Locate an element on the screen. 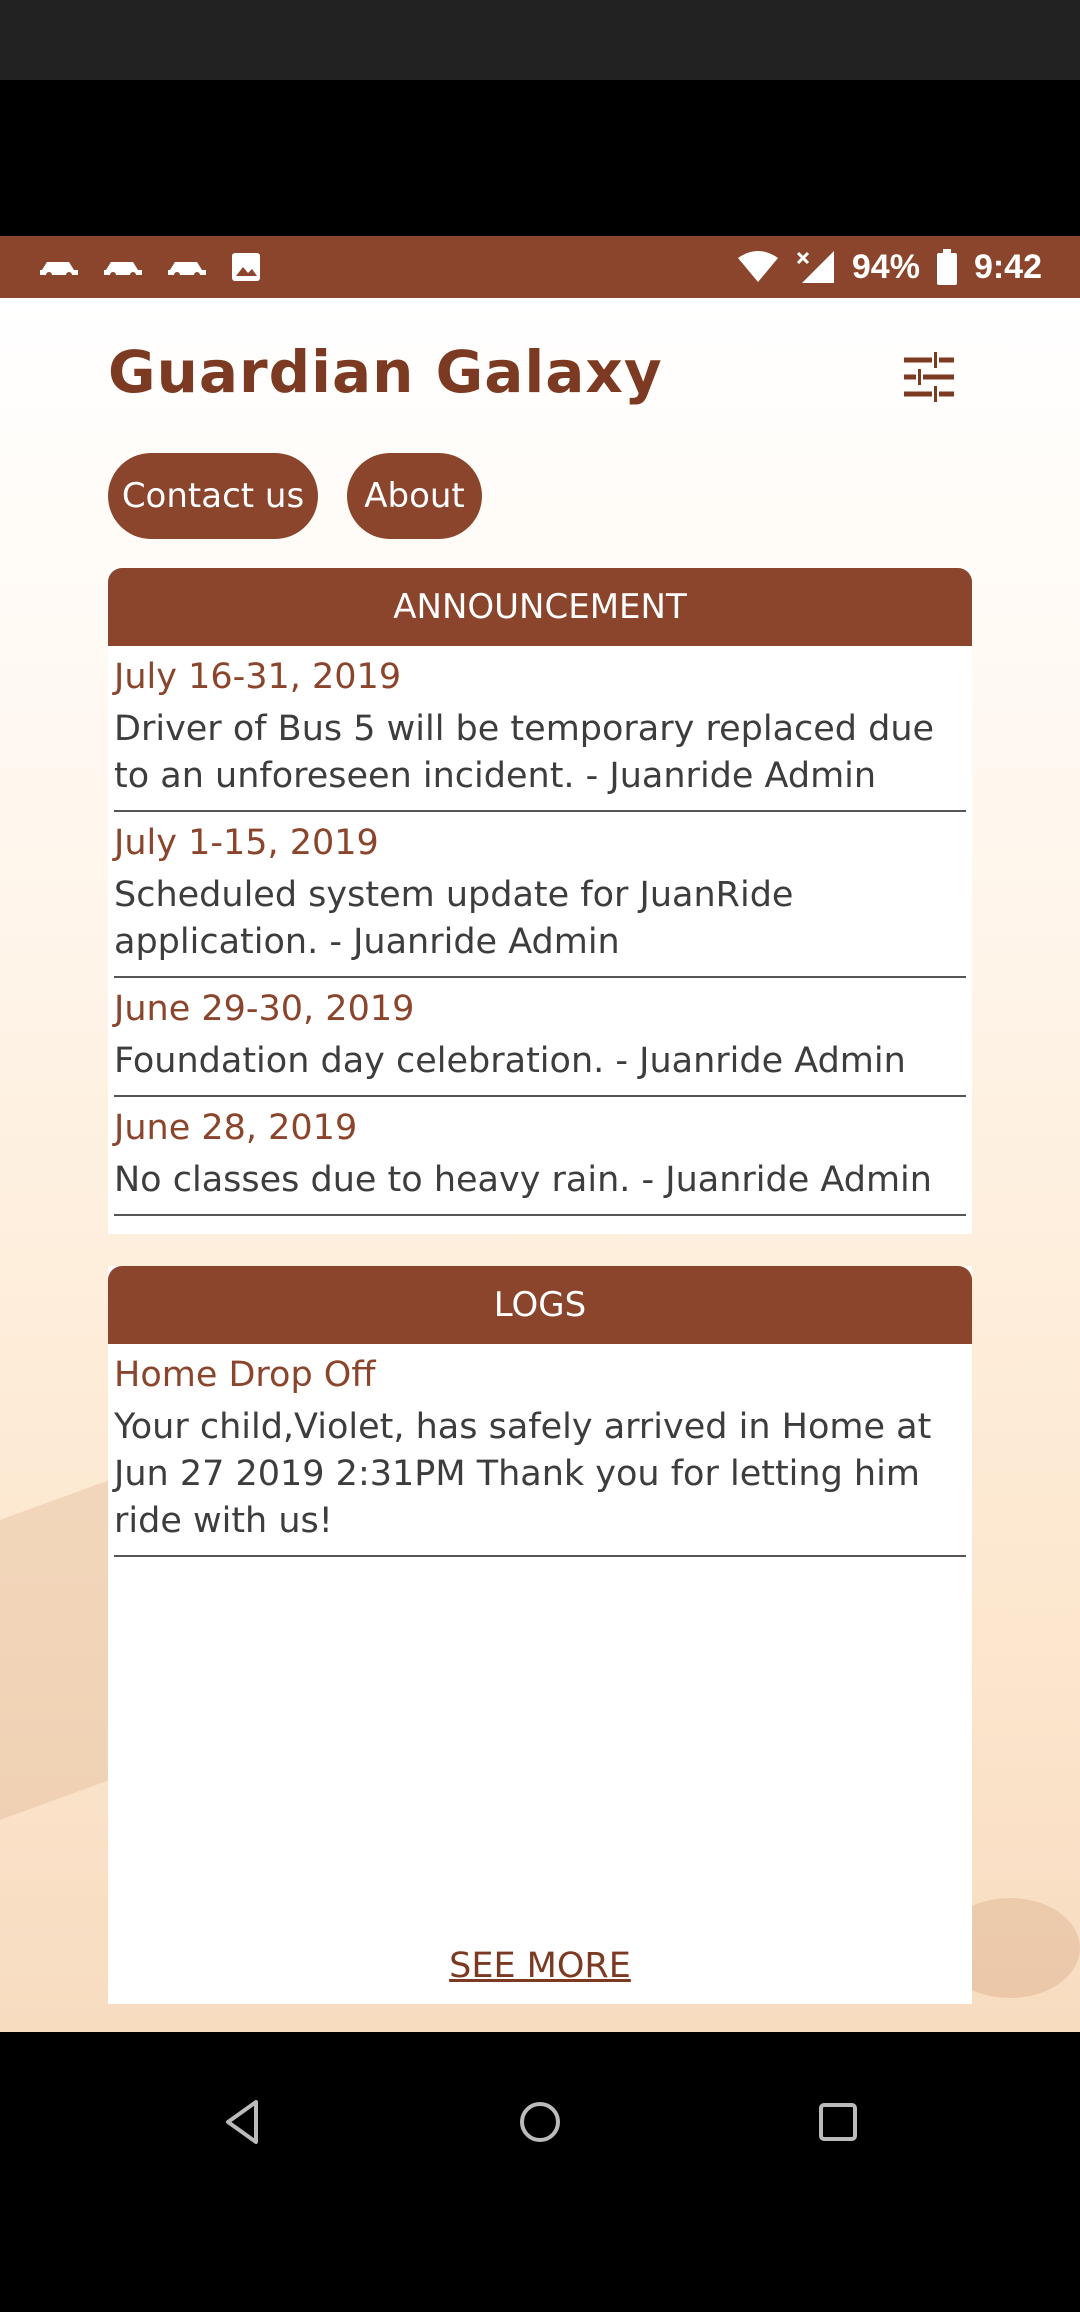  image-icon is located at coordinates (246, 267).